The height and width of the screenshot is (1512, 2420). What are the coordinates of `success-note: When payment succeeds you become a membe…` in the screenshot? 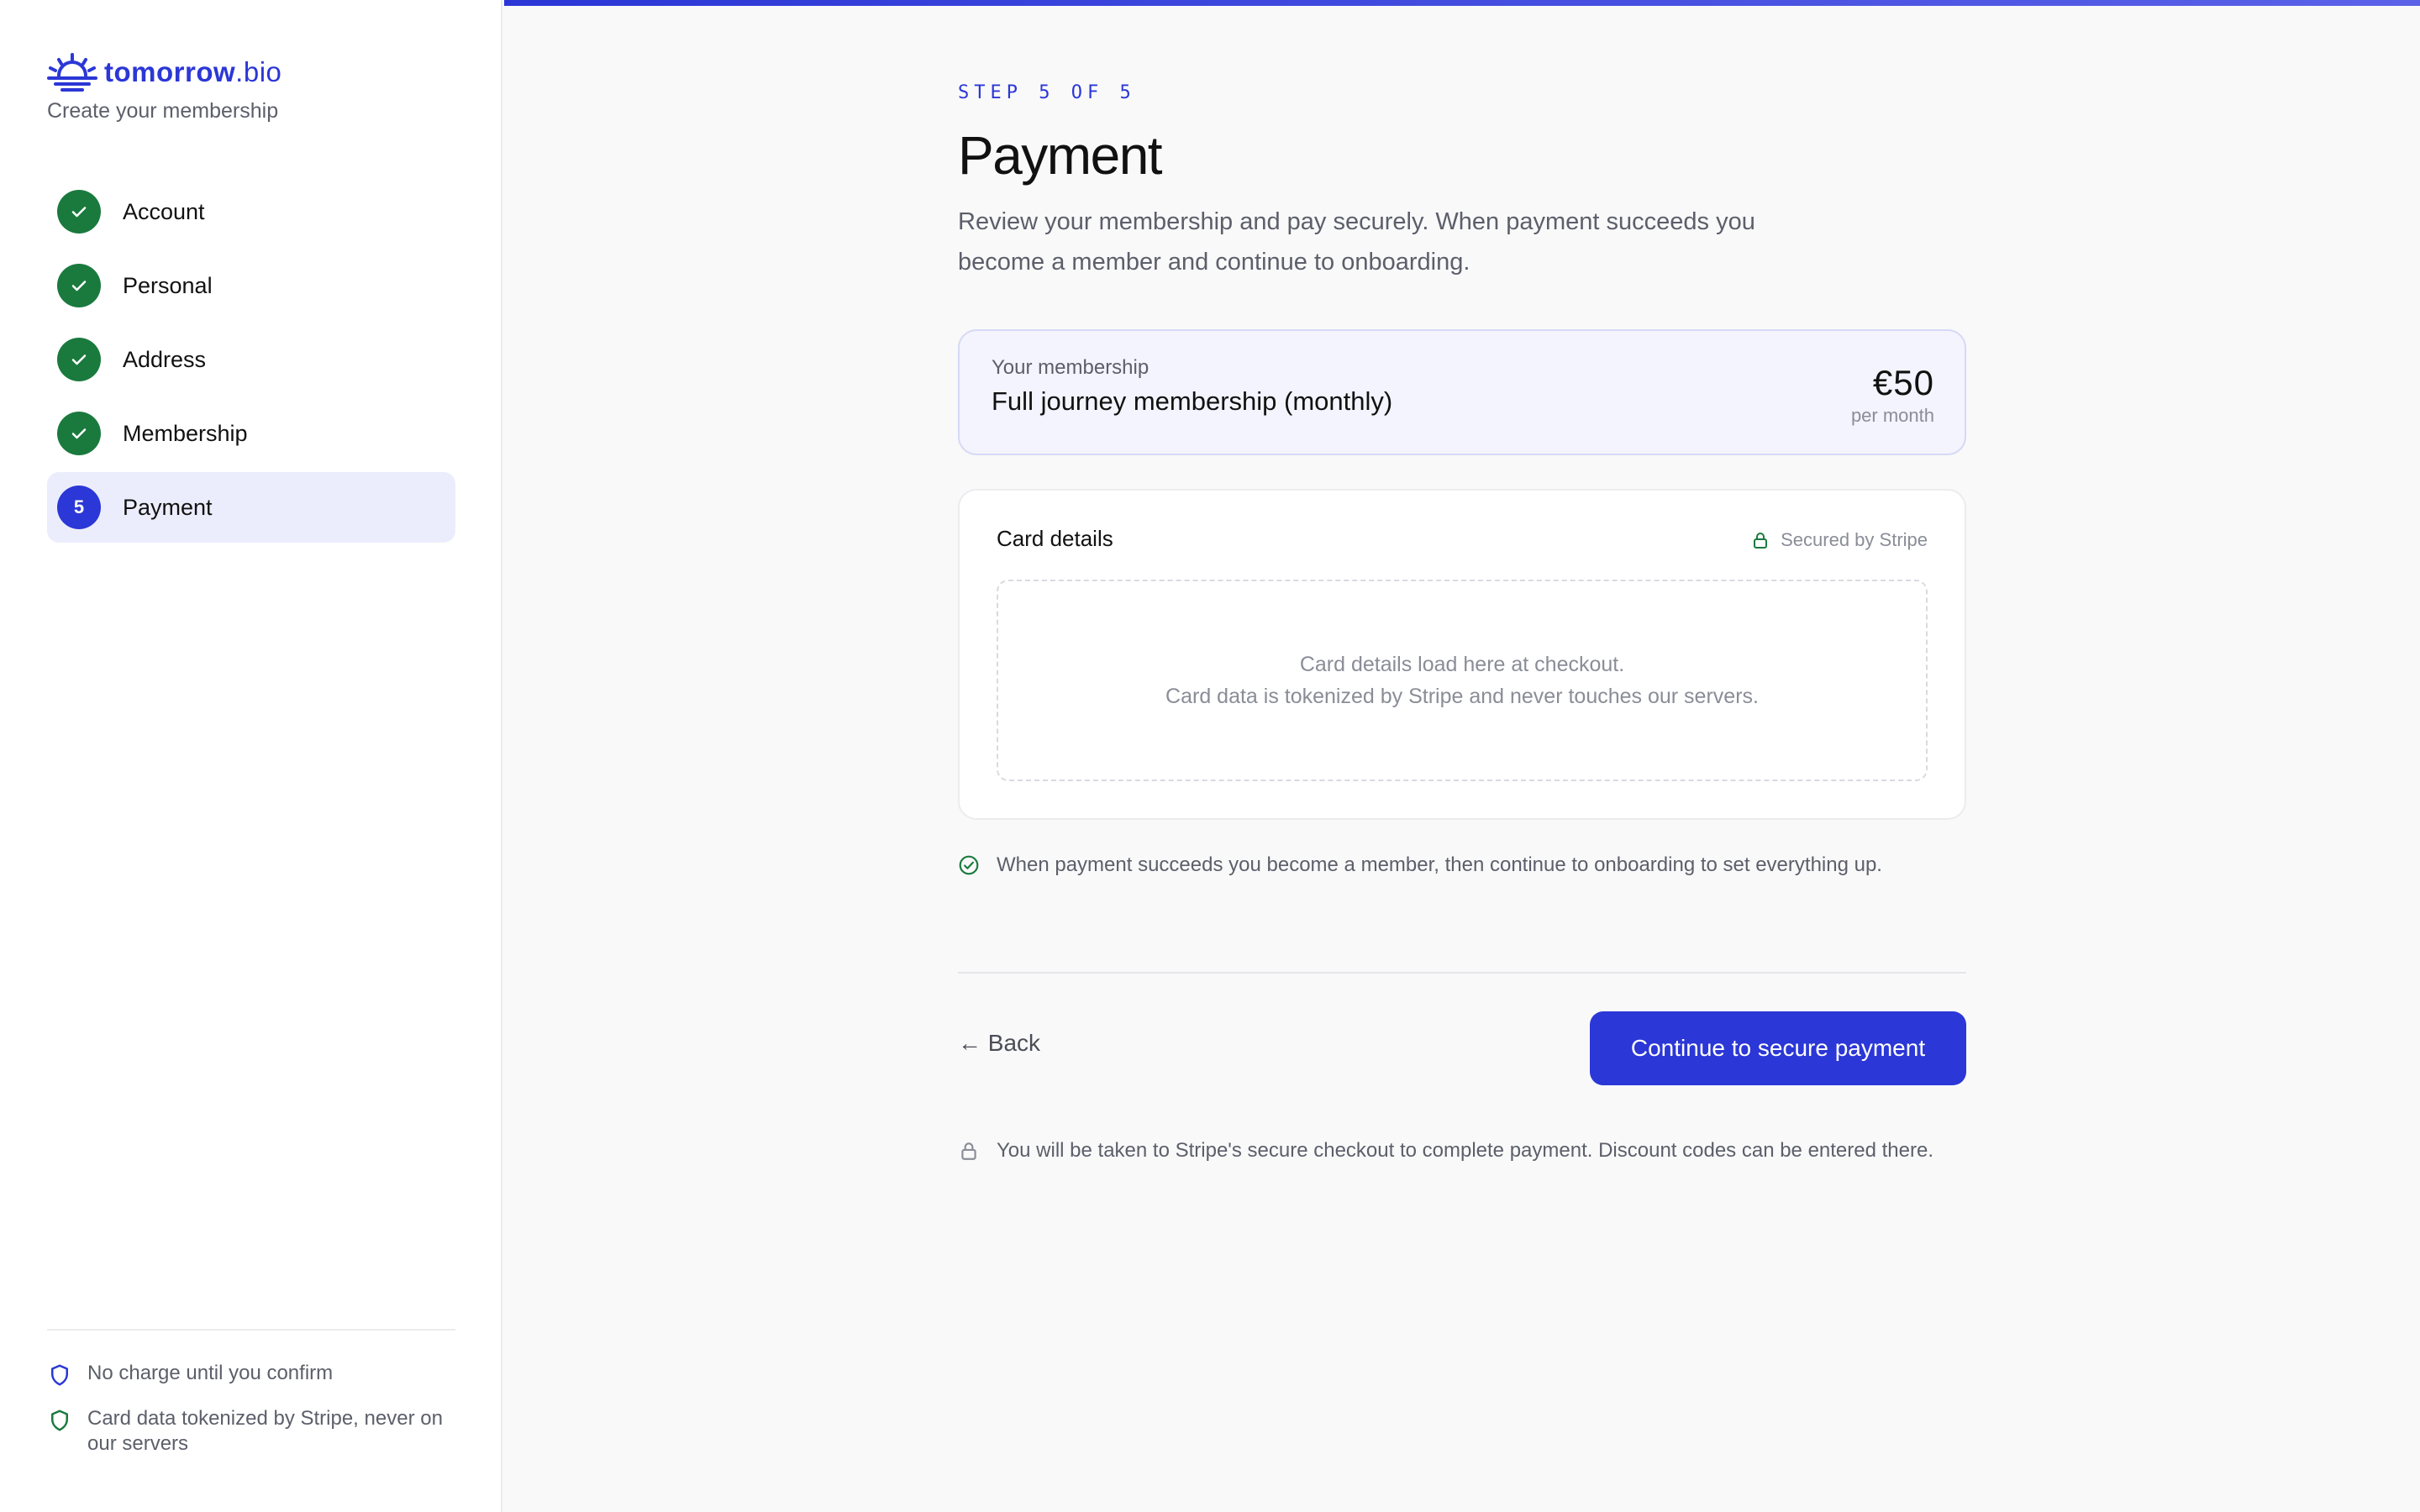 It's located at (1420, 865).